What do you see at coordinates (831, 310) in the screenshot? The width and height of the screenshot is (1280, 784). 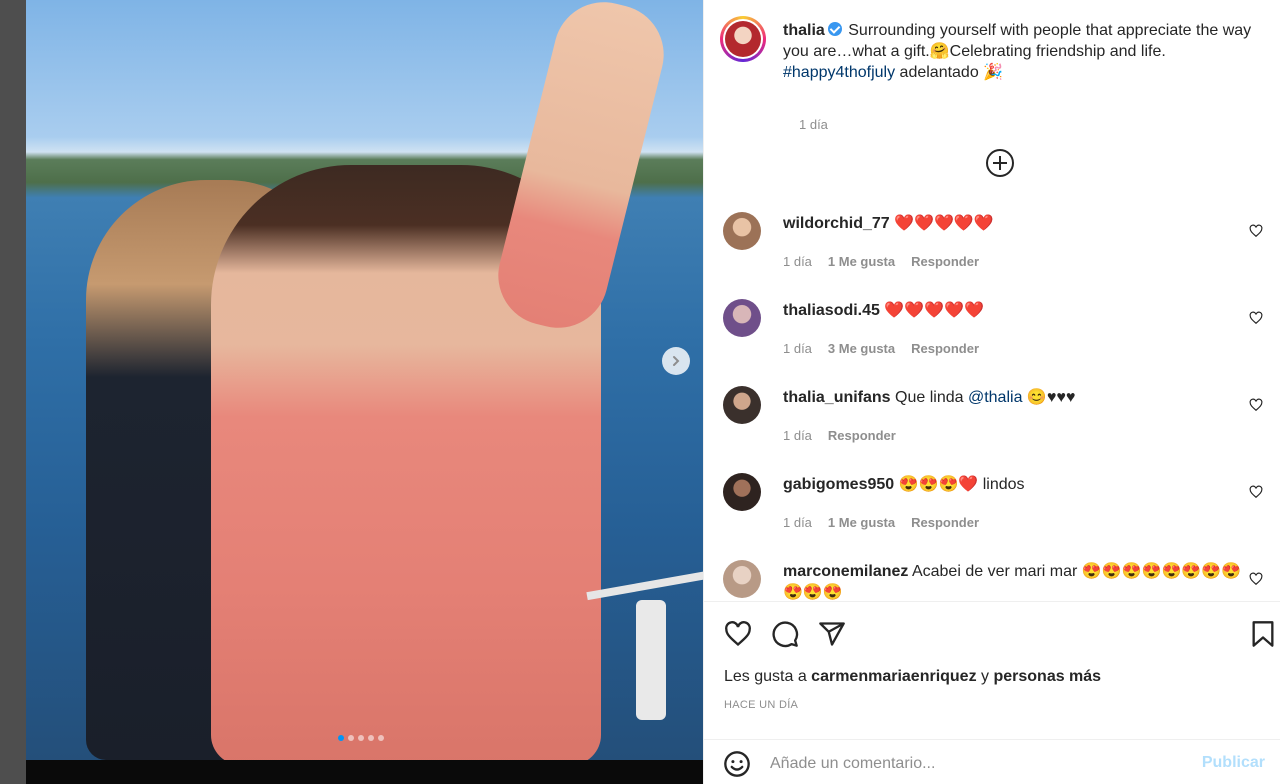 I see `comment-username: thaliasodi.45` at bounding box center [831, 310].